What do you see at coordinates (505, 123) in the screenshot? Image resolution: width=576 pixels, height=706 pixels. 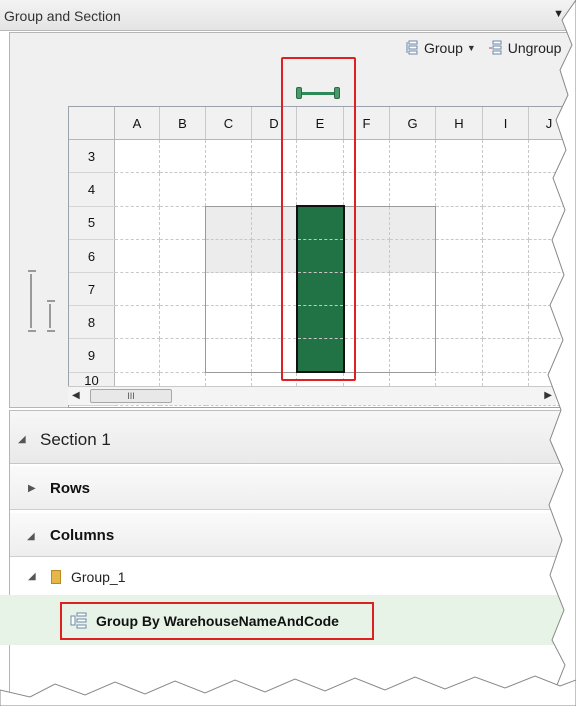 I see `column-header-i: I` at bounding box center [505, 123].